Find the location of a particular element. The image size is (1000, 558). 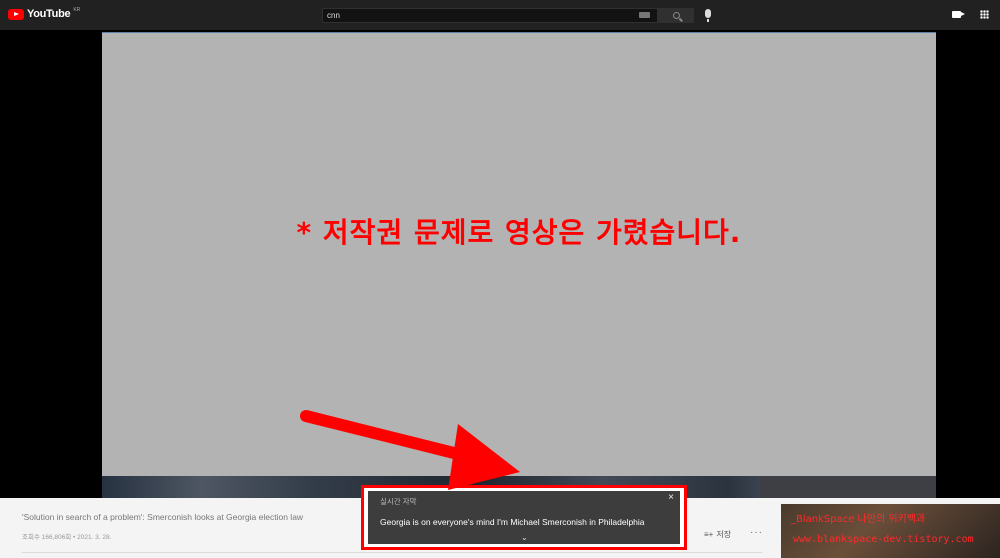

search-box is located at coordinates (490, 15).